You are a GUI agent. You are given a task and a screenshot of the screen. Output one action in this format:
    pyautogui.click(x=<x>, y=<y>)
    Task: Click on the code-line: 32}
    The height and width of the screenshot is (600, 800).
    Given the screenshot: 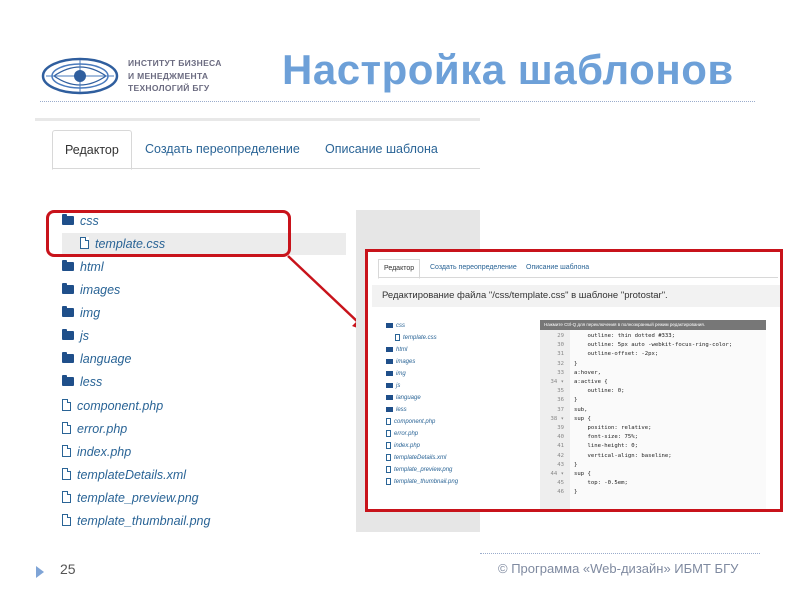 What is the action you would take?
    pyautogui.click(x=653, y=364)
    